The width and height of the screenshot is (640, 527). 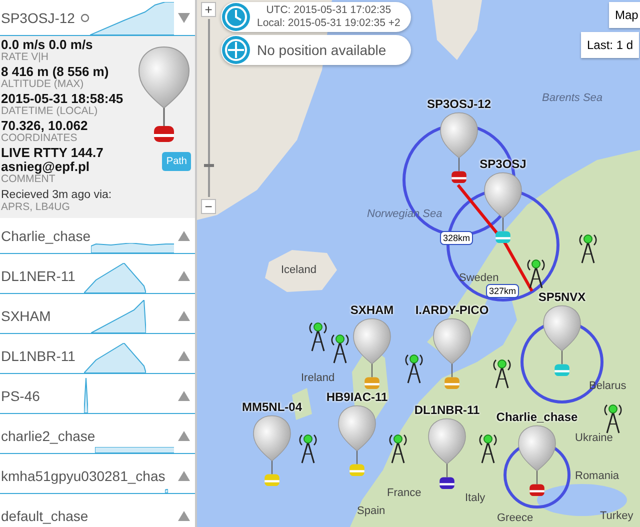 I want to click on zoom-out-button: −, so click(x=208, y=206).